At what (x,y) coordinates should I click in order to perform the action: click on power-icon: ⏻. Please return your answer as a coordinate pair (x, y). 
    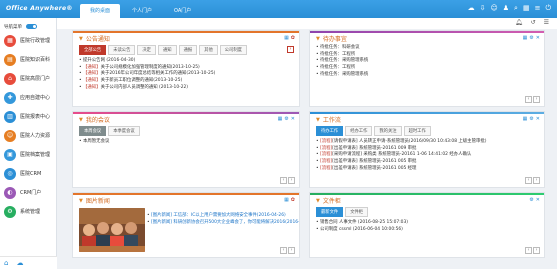
    Looking at the image, I should click on (548, 8).